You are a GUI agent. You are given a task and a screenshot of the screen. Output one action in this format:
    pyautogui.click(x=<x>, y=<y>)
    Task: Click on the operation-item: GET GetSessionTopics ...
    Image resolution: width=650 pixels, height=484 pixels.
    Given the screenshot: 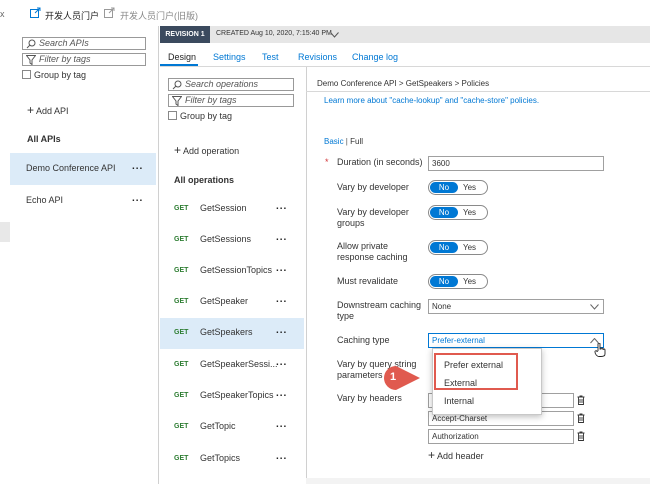 What is the action you would take?
    pyautogui.click(x=232, y=271)
    